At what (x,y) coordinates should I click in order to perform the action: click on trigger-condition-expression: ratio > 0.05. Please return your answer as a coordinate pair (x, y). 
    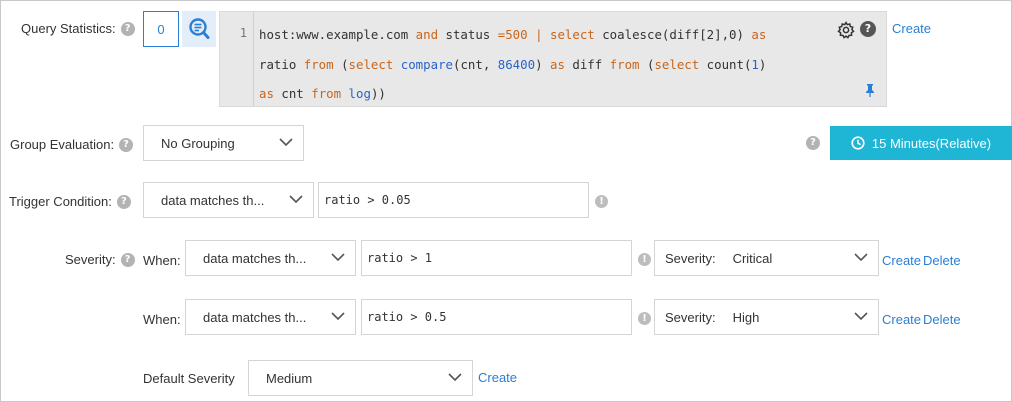
    Looking at the image, I should click on (367, 200).